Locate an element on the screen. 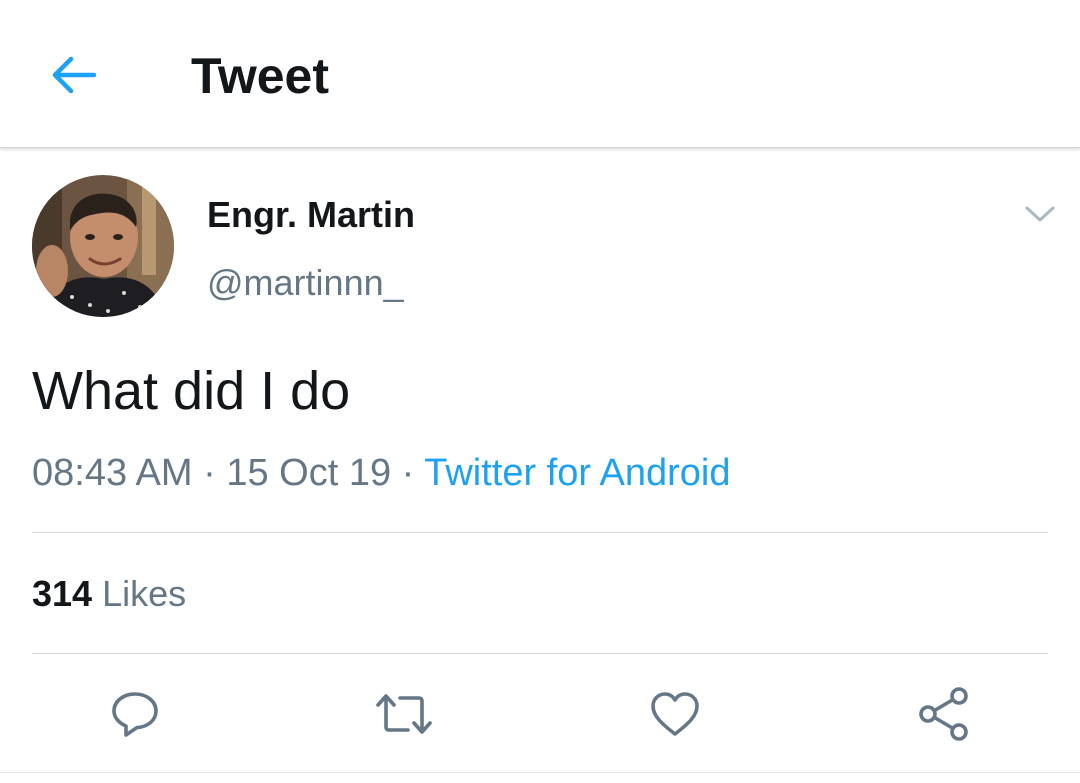 The image size is (1080, 783). back-button is located at coordinates (73, 75).